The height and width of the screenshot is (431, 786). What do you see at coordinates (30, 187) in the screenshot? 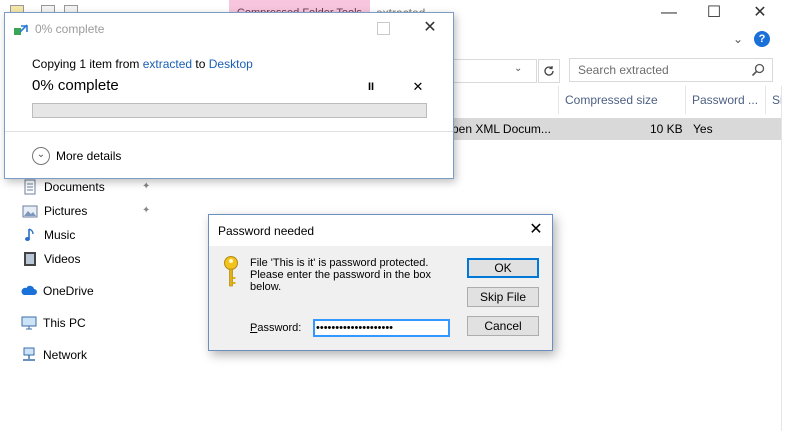
I see `documents-icon` at bounding box center [30, 187].